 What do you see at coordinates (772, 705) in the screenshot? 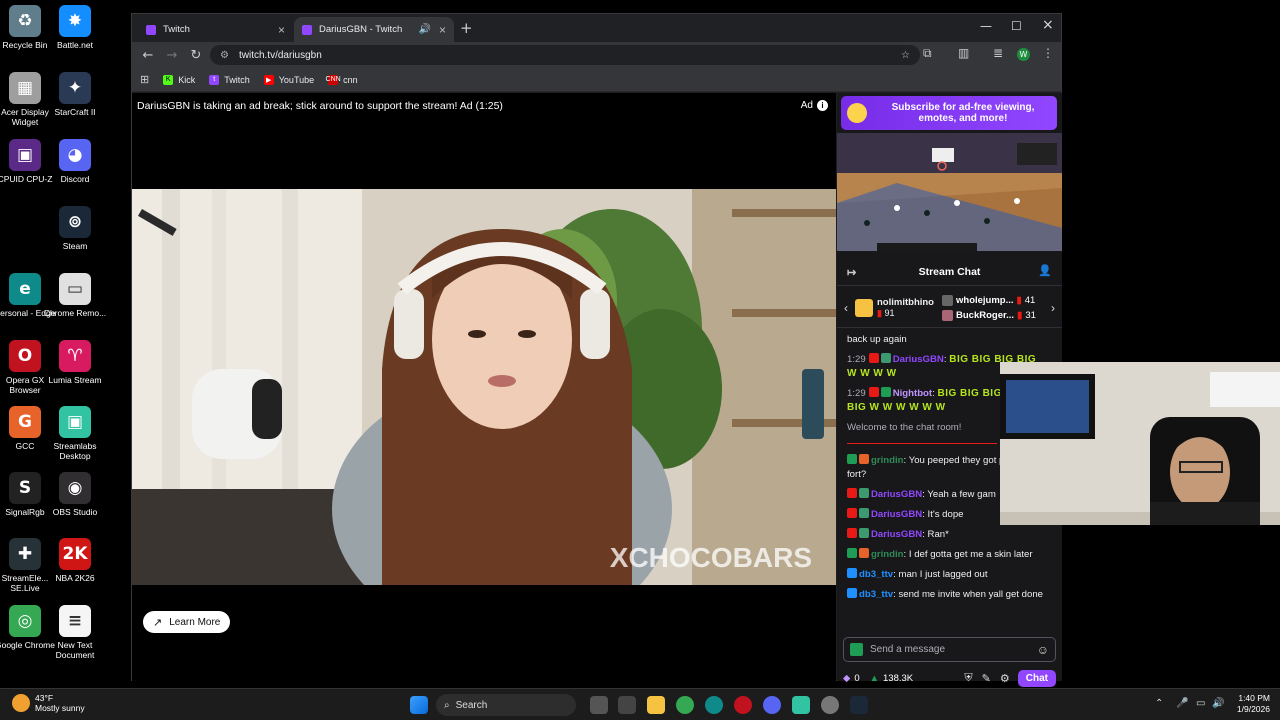
I see `discord-icon` at bounding box center [772, 705].